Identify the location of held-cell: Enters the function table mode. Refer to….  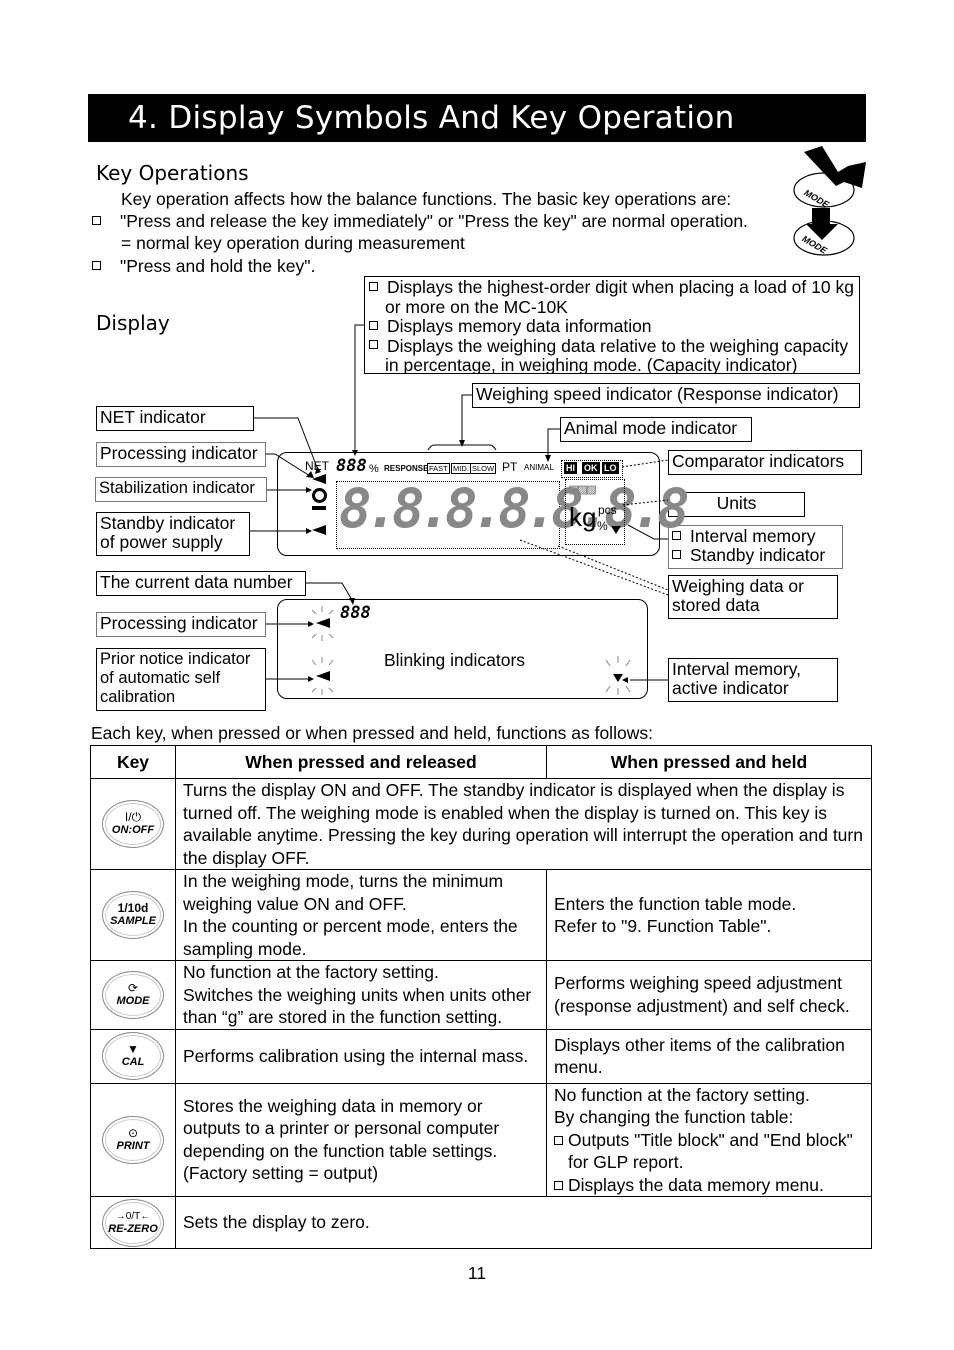
(709, 915).